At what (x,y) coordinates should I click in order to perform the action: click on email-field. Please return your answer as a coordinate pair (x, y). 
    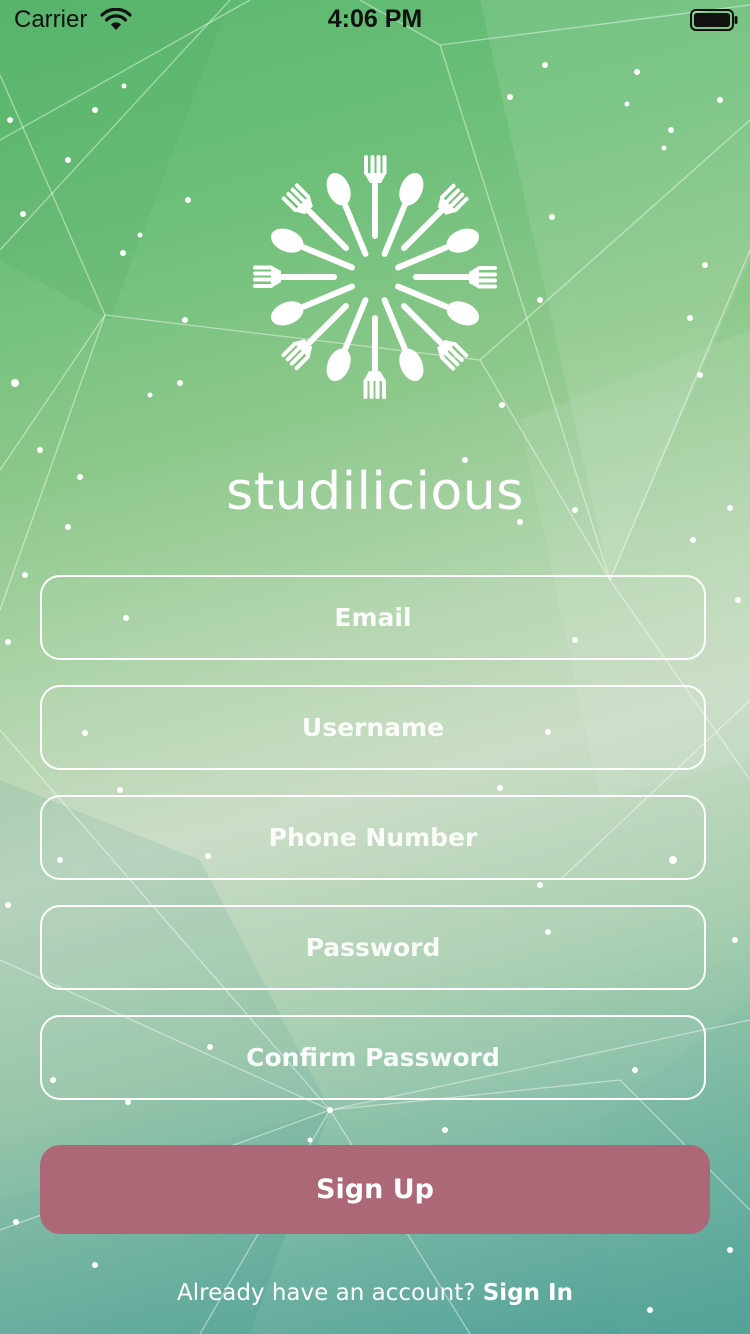
    Looking at the image, I should click on (373, 617).